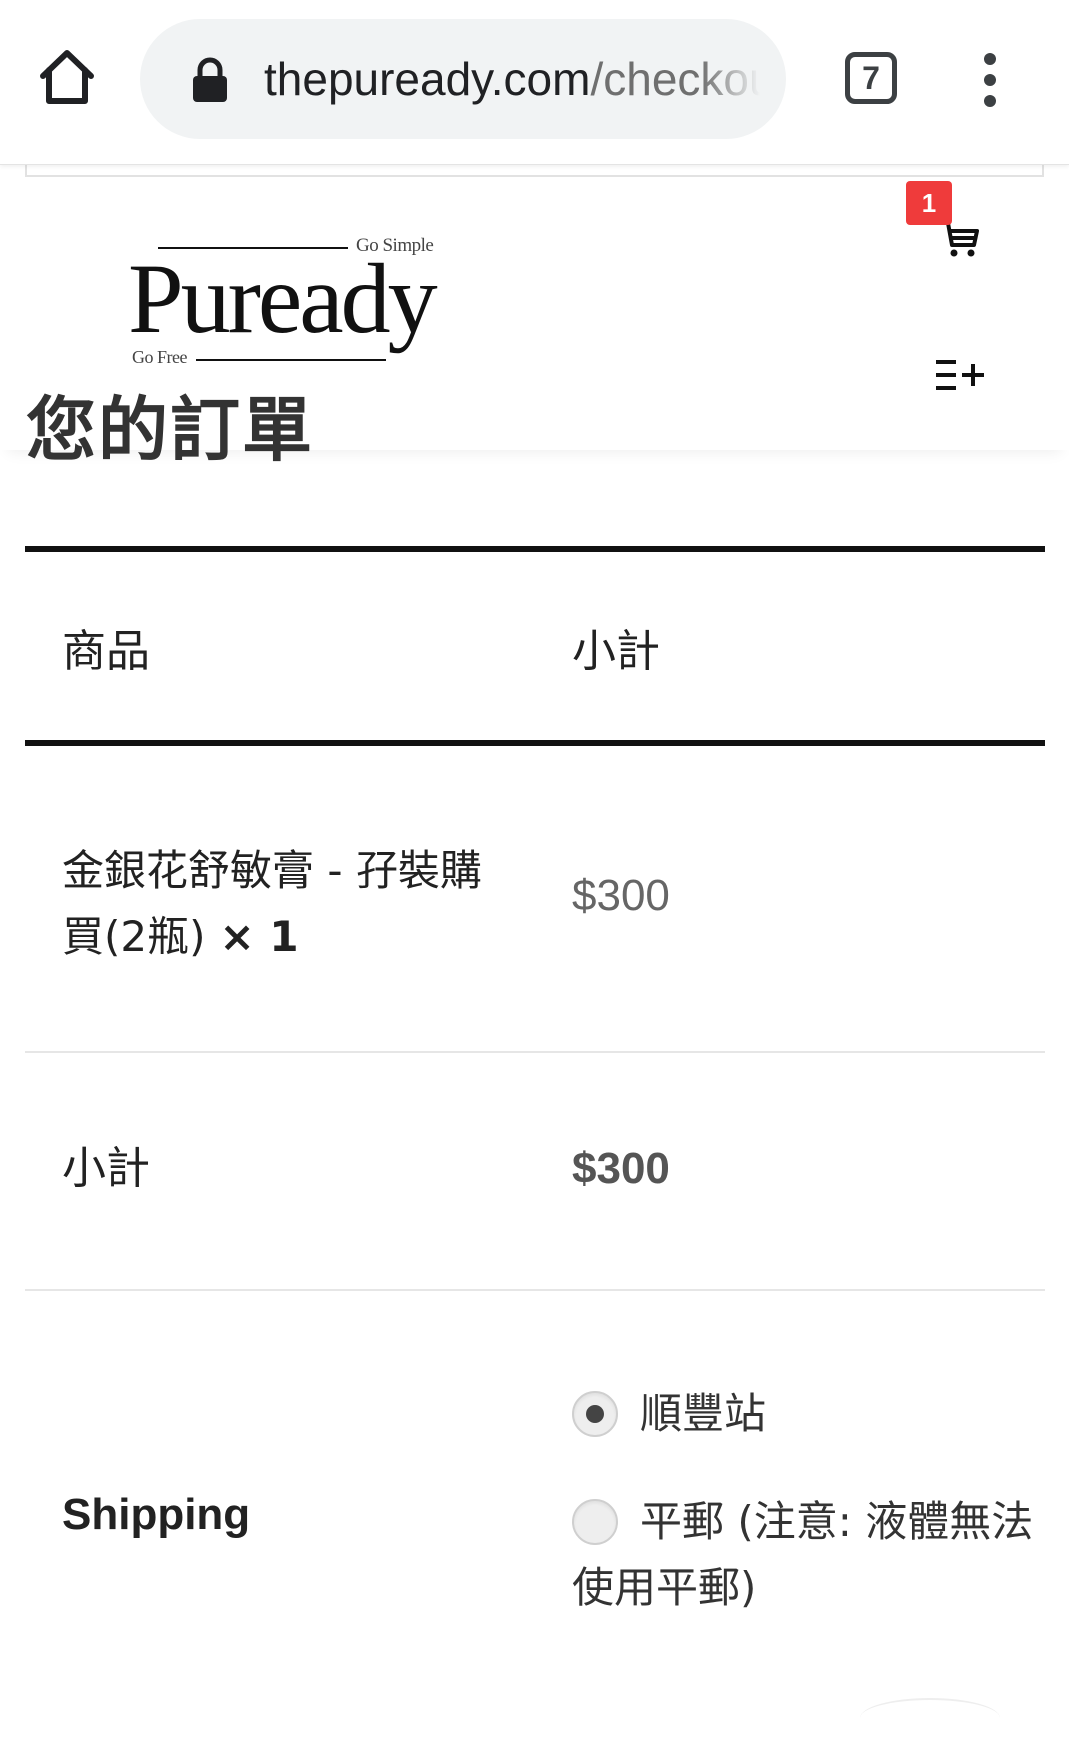 This screenshot has width=1069, height=1738. What do you see at coordinates (283, 298) in the screenshot?
I see `logo-wordmark: Puready` at bounding box center [283, 298].